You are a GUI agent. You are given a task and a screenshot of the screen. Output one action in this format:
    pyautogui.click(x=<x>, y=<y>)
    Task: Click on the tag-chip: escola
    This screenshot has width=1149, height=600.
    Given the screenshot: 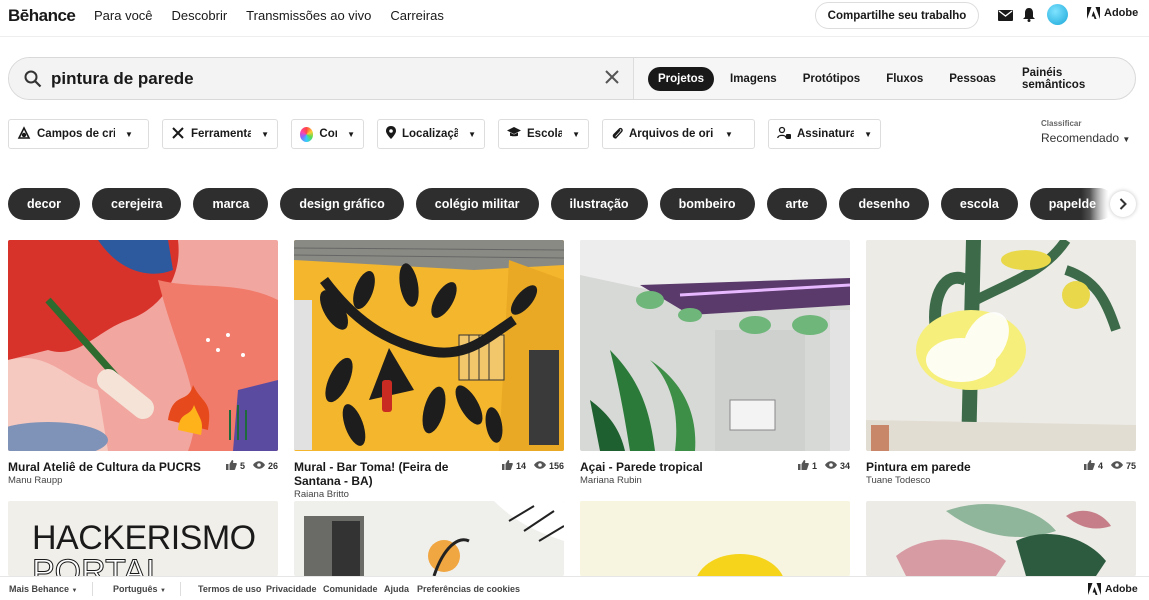 What is the action you would take?
    pyautogui.click(x=979, y=204)
    